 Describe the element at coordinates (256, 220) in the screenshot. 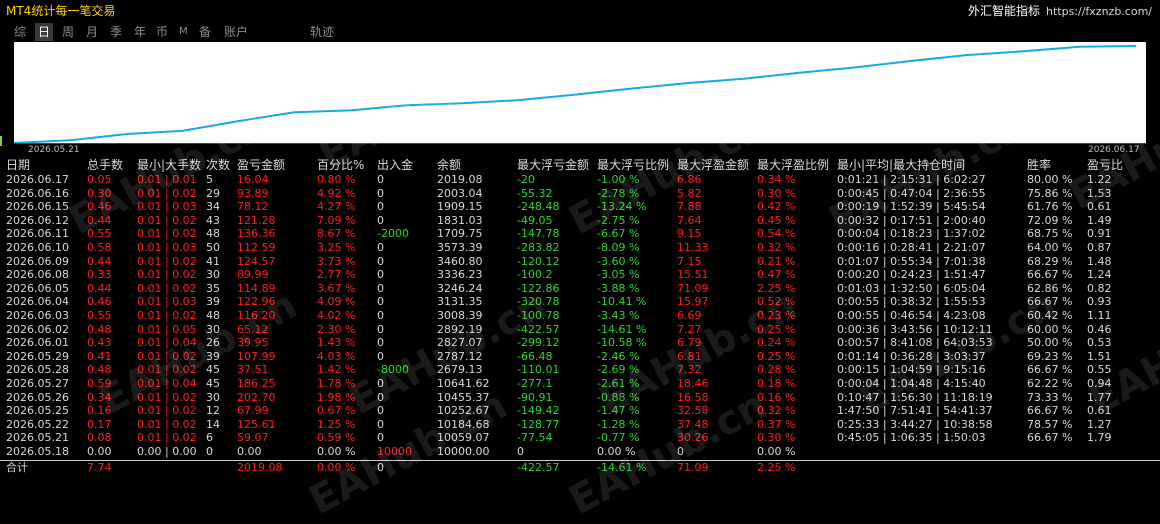

I see `table-cell: 121.28` at that location.